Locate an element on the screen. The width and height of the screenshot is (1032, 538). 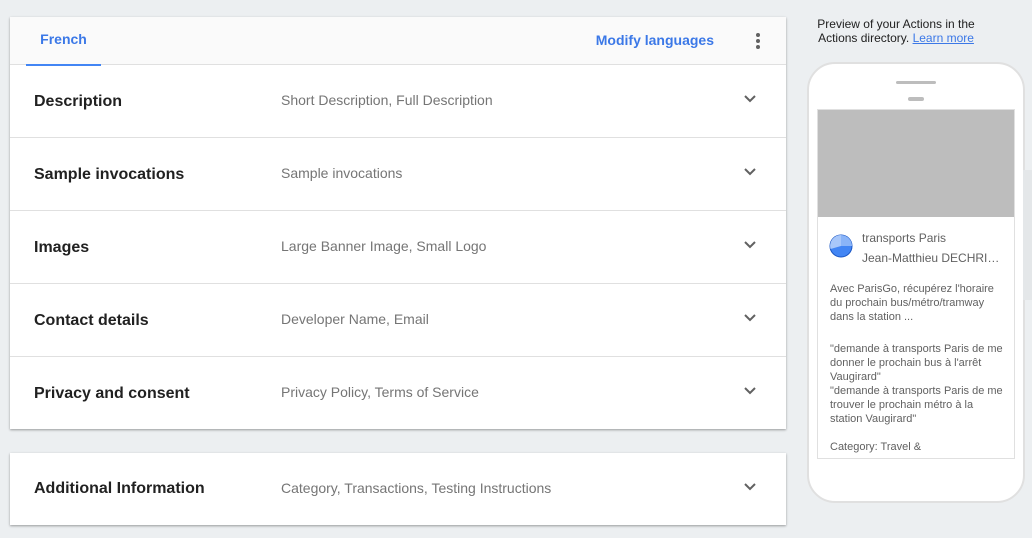
tab-french-label: French is located at coordinates (63, 39).